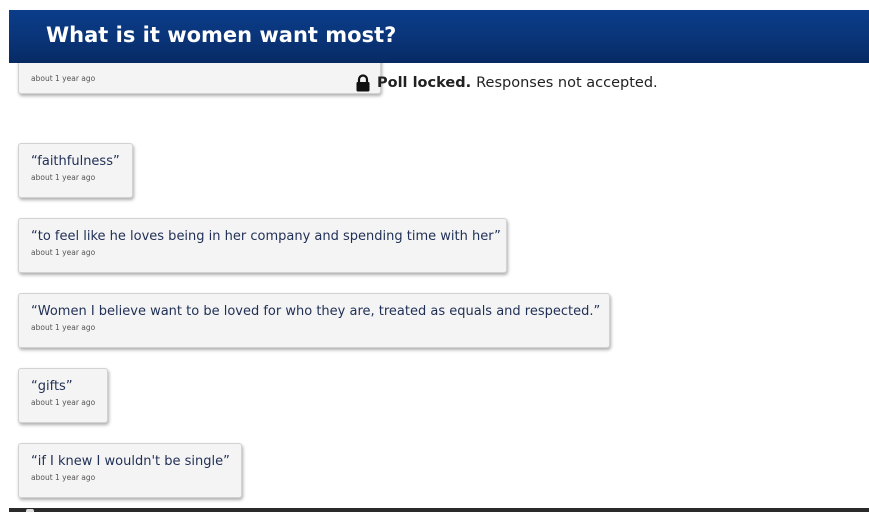 The image size is (869, 512). What do you see at coordinates (434, 5) in the screenshot?
I see `top-strip` at bounding box center [434, 5].